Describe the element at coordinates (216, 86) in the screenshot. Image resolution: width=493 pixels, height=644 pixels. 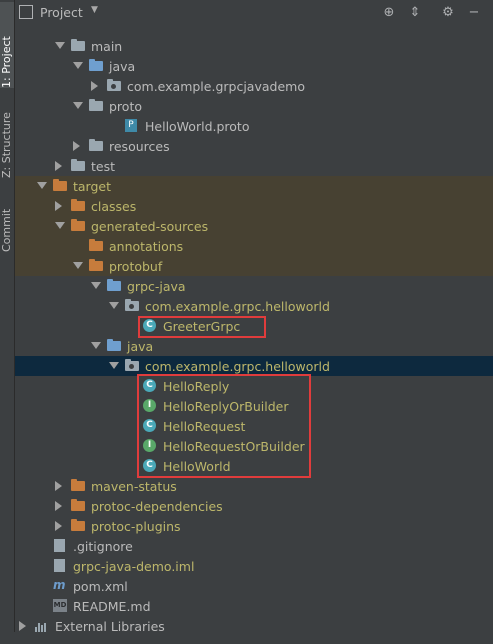
I see `tree-row-label: com.example.grpcjavademo` at that location.